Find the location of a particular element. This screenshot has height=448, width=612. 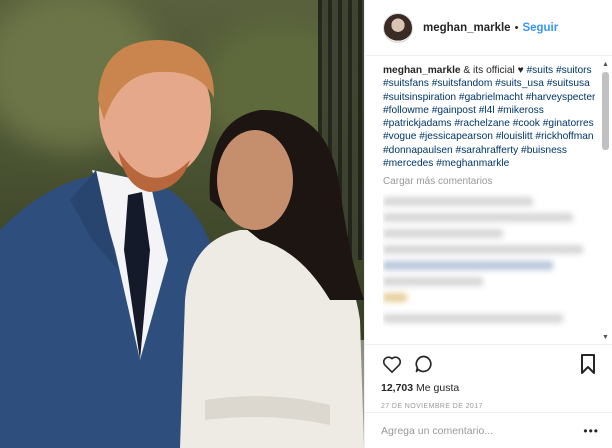

add-comment-bar: ••• is located at coordinates (488, 430).